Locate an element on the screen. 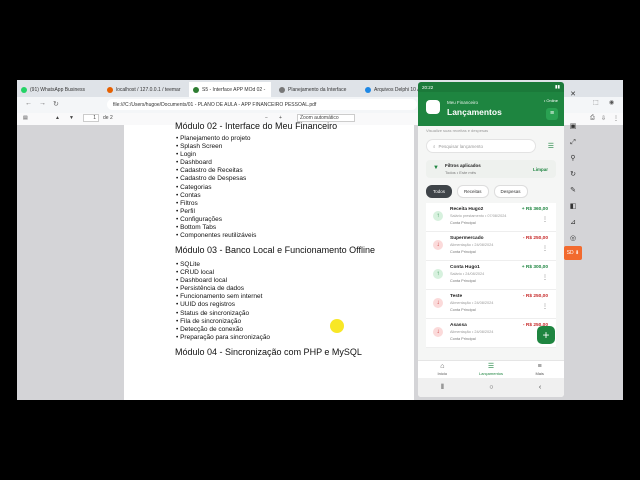 Image resolution: width=640 pixels, height=480 pixels. rotate-icon: ↻ is located at coordinates (573, 175).